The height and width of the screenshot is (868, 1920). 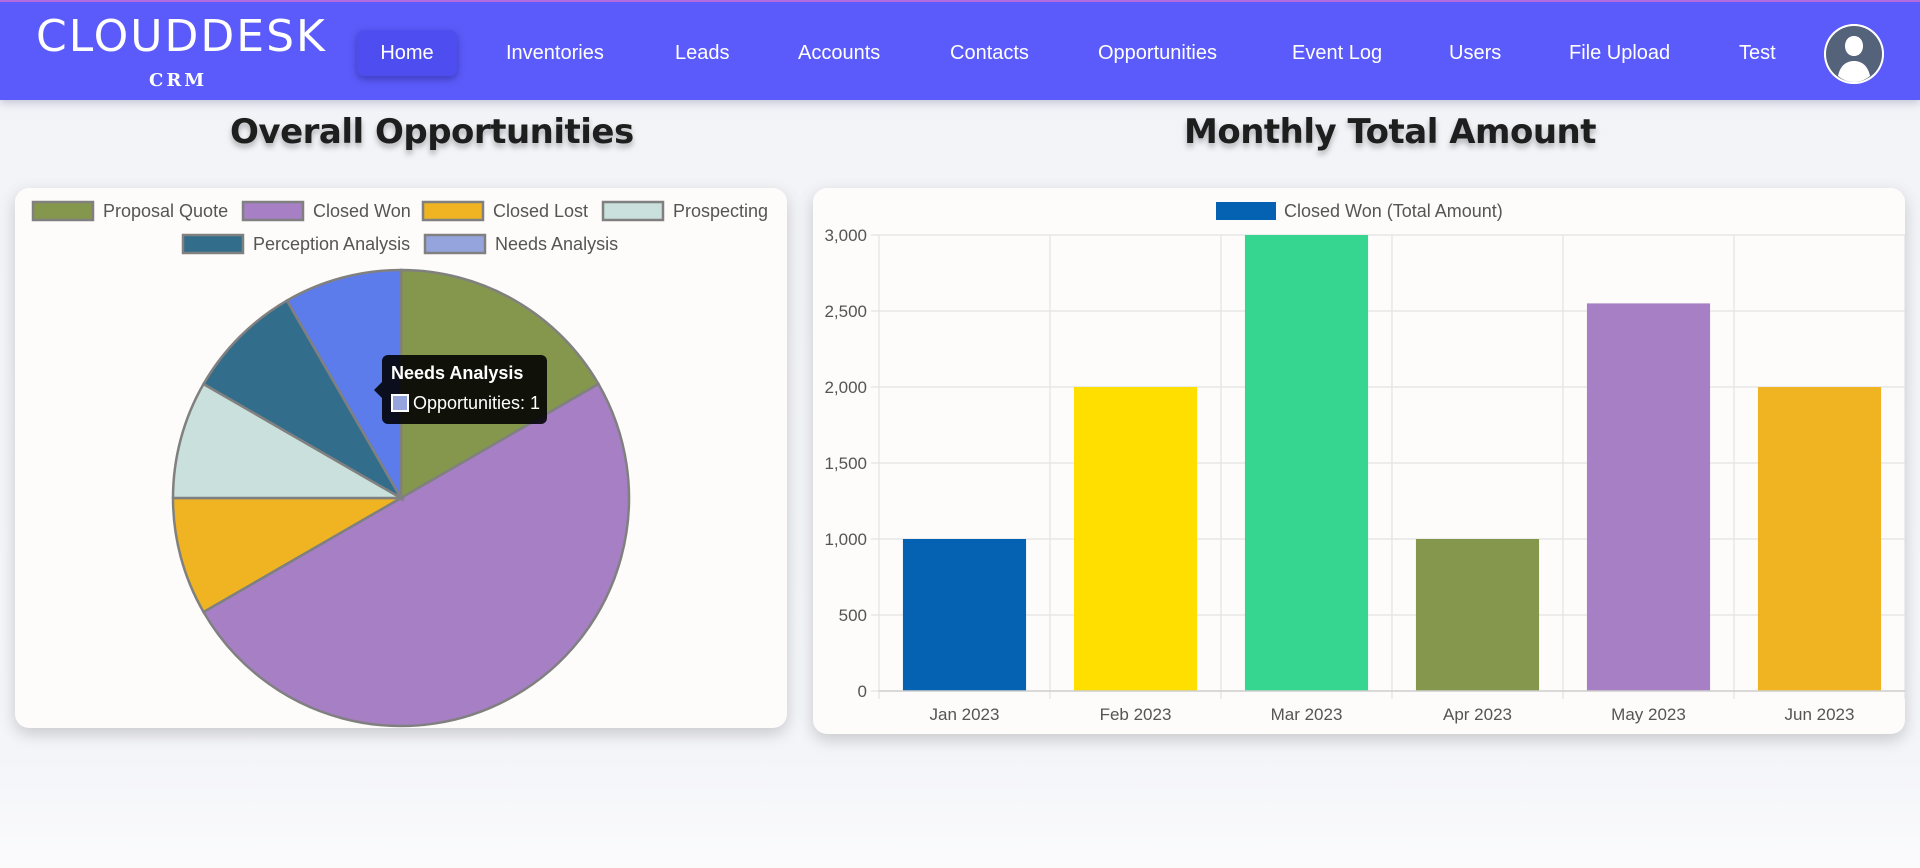 I want to click on pie-legend-swatch-needs-analysis, so click(x=455, y=244).